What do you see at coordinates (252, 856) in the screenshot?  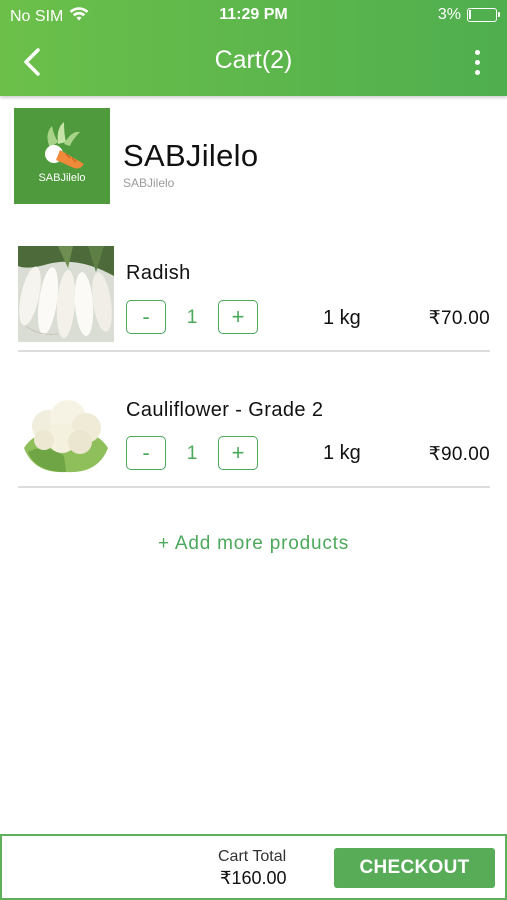 I see `cart-total-label: Cart Total` at bounding box center [252, 856].